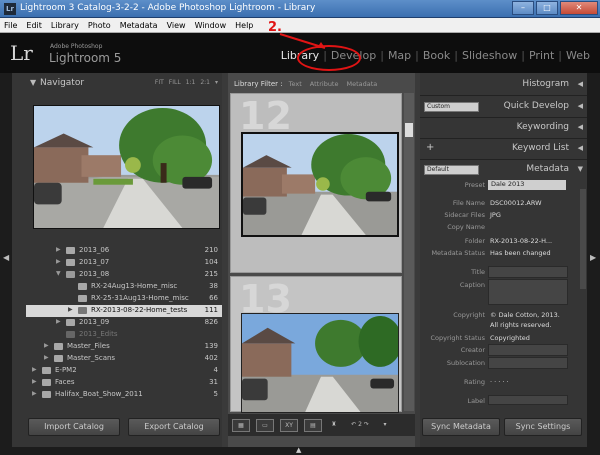  What do you see at coordinates (525, 315) in the screenshot?
I see `copyright-line-1: © Dale Cotton, 2013.` at bounding box center [525, 315].